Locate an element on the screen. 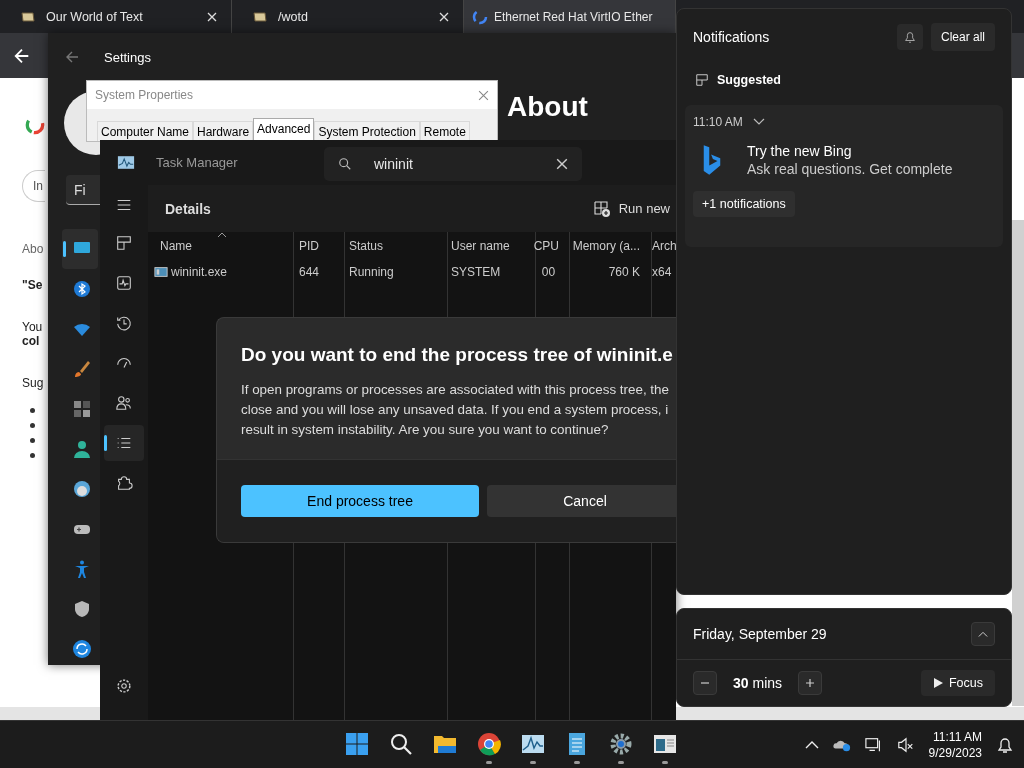 Image resolution: width=1024 pixels, height=768 pixels. widgets-icon is located at coordinates (702, 80).